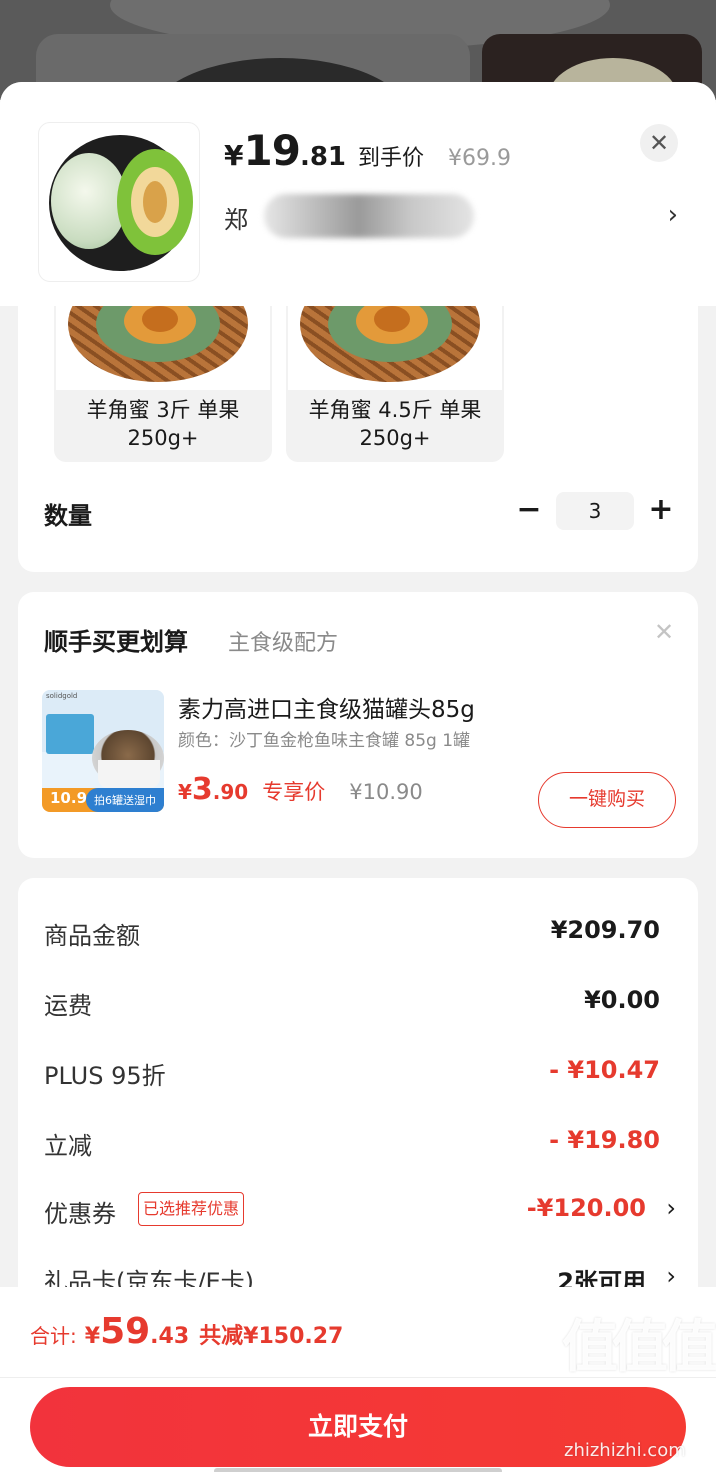  Describe the element at coordinates (360, 1072) in the screenshot. I see `summary-row-plus-discount: PLUS 95折 - ¥10.47` at that location.